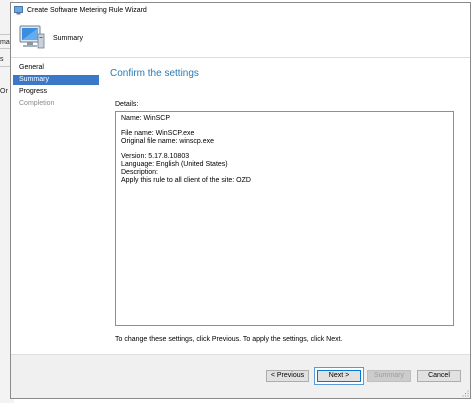  I want to click on button-bar: < Previous Next > Summary Cancel, so click(240, 376).